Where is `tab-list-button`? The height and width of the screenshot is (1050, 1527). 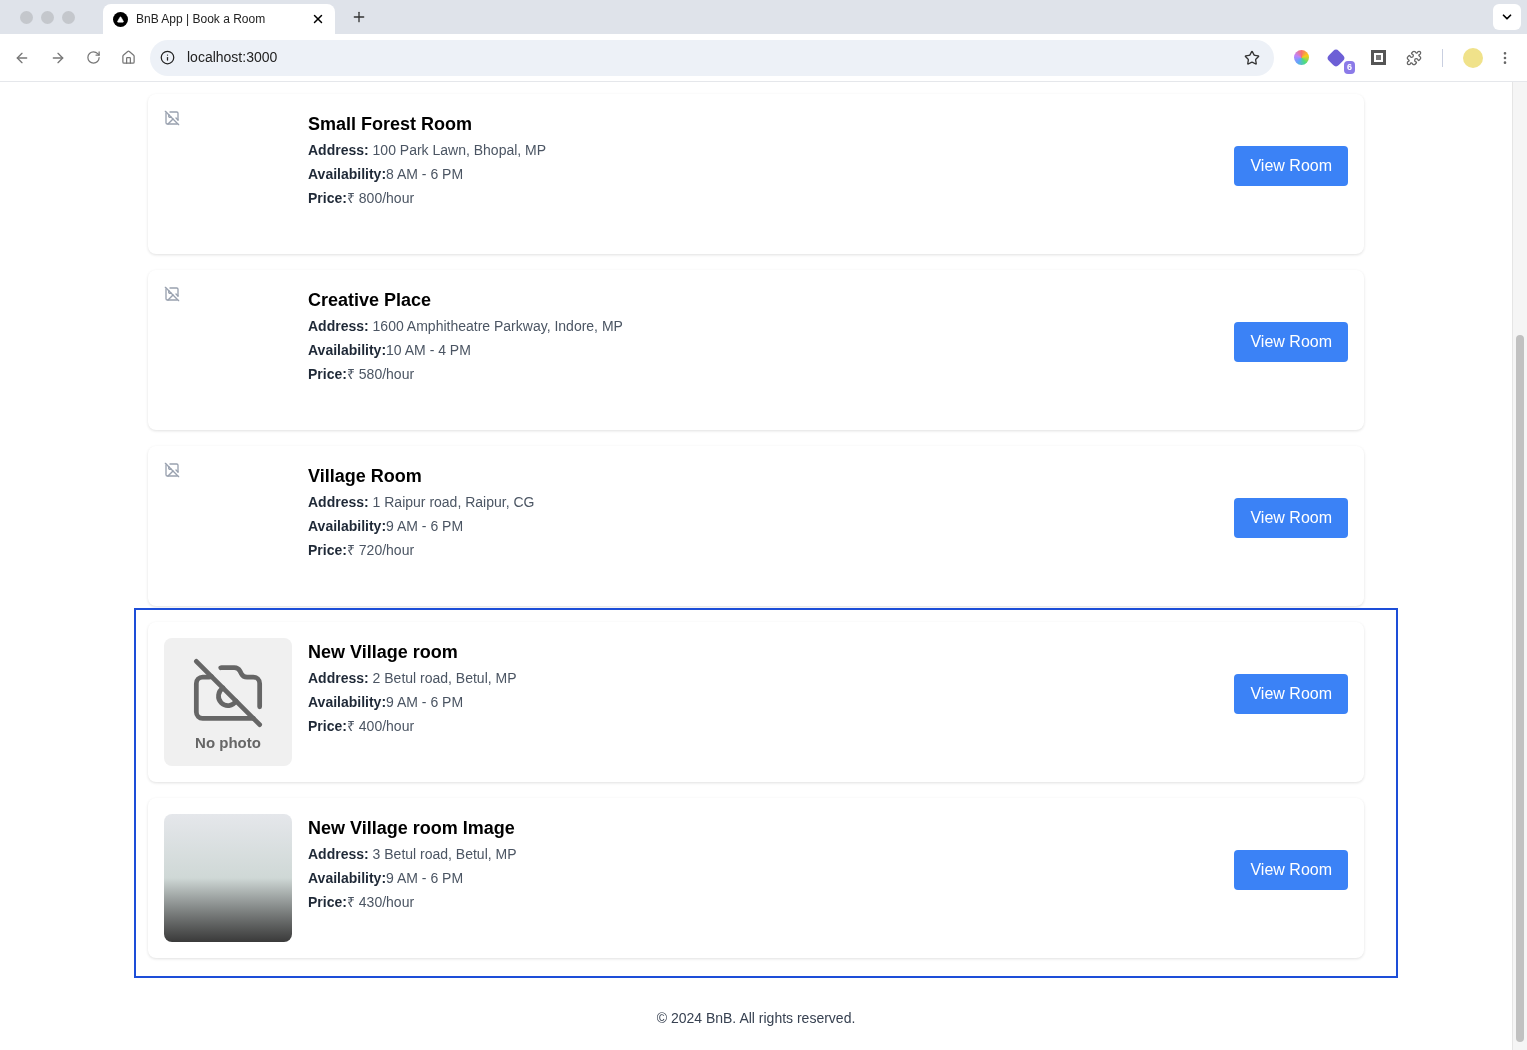 tab-list-button is located at coordinates (1507, 17).